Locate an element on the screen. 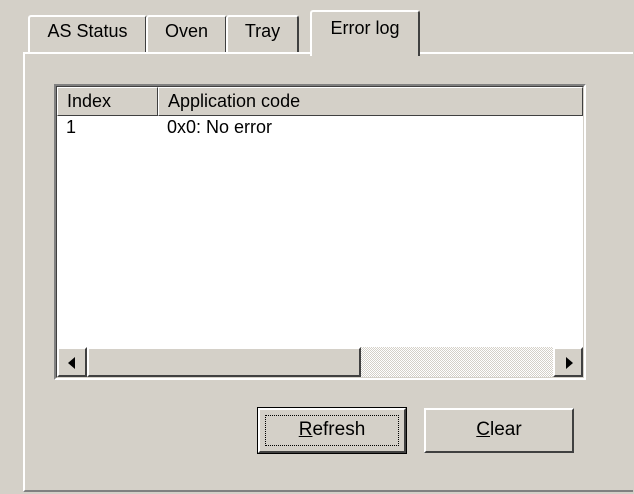 The height and width of the screenshot is (494, 634). tab-as-status: AS Status is located at coordinates (87, 34).